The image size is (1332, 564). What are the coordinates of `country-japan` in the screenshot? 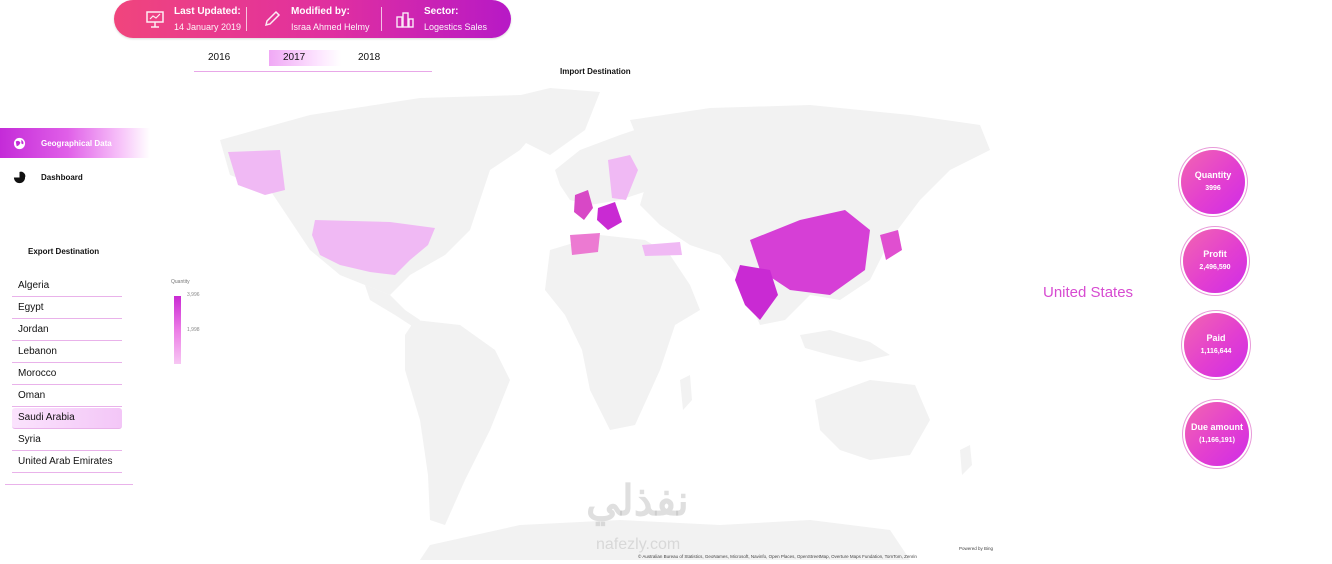 It's located at (891, 245).